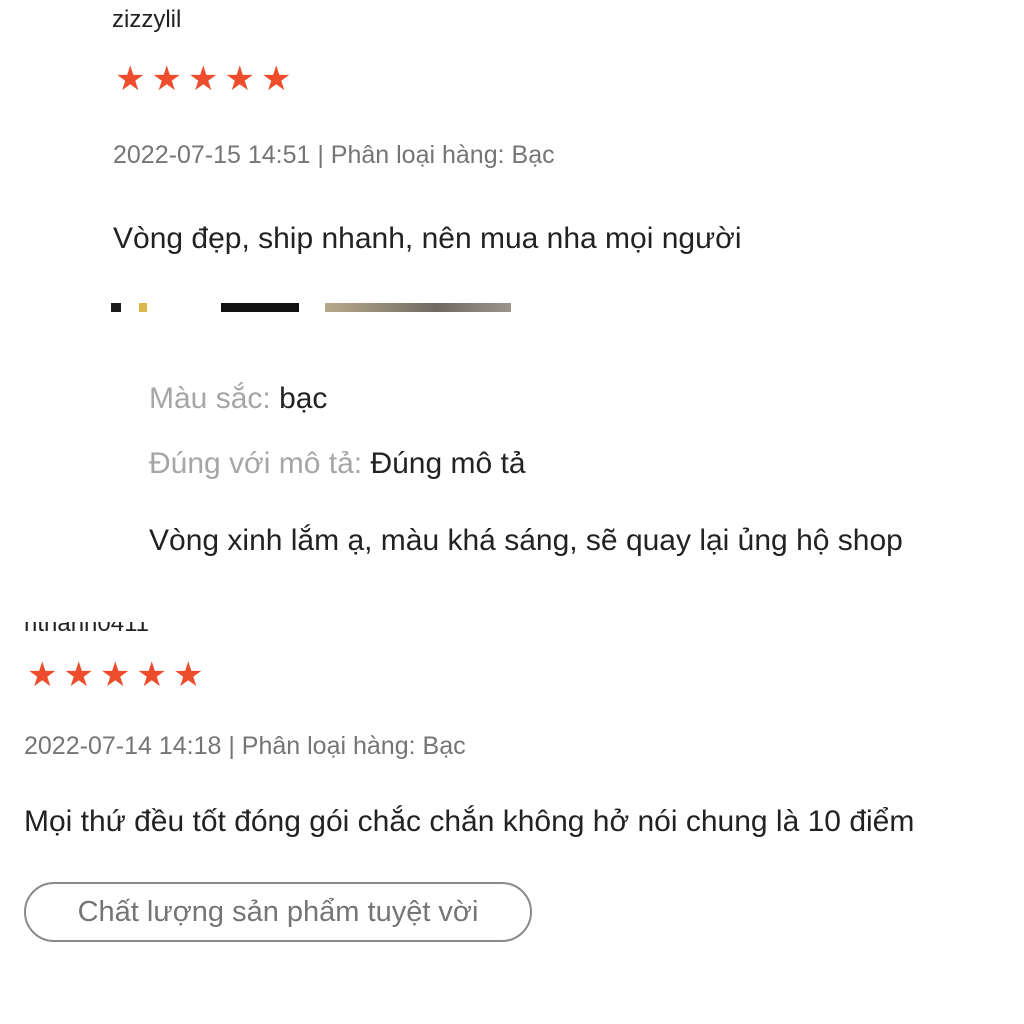 Image resolution: width=1024 pixels, height=1024 pixels. Describe the element at coordinates (311, 307) in the screenshot. I see `review-media-strip` at that location.